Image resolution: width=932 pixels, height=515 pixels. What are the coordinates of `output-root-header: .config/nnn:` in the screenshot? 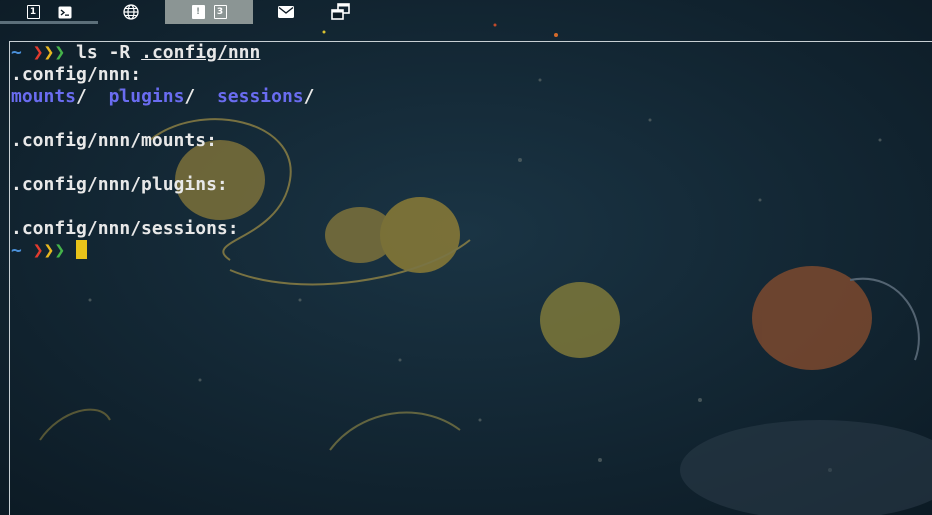 It's located at (76, 74).